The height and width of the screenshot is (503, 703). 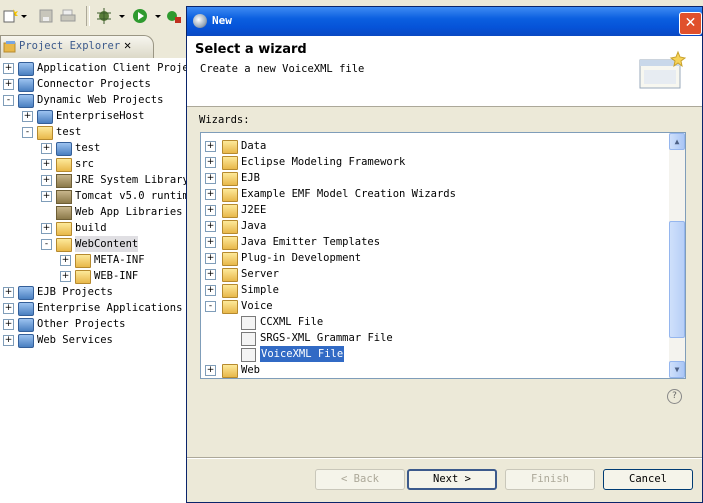 What do you see at coordinates (95, 324) in the screenshot?
I see `tree-item: + Other Projects` at bounding box center [95, 324].